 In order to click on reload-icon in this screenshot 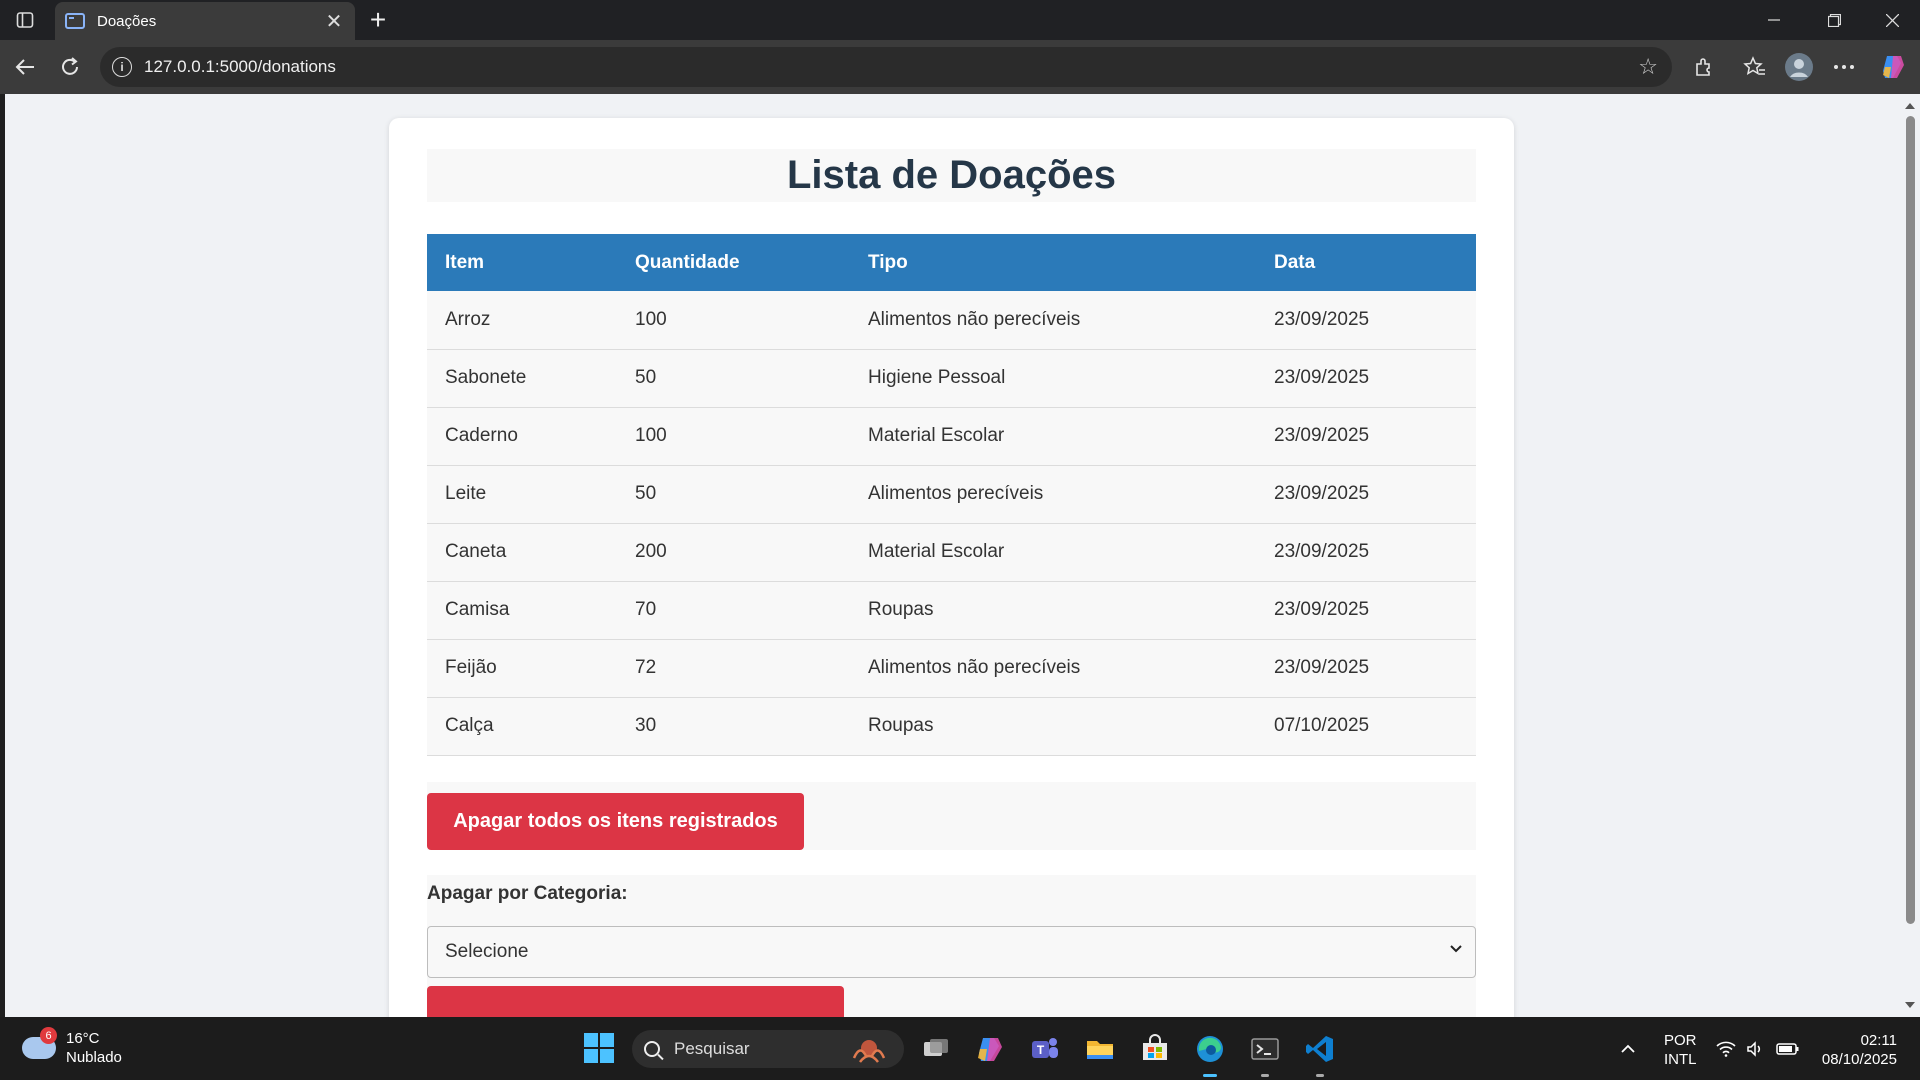, I will do `click(70, 67)`.